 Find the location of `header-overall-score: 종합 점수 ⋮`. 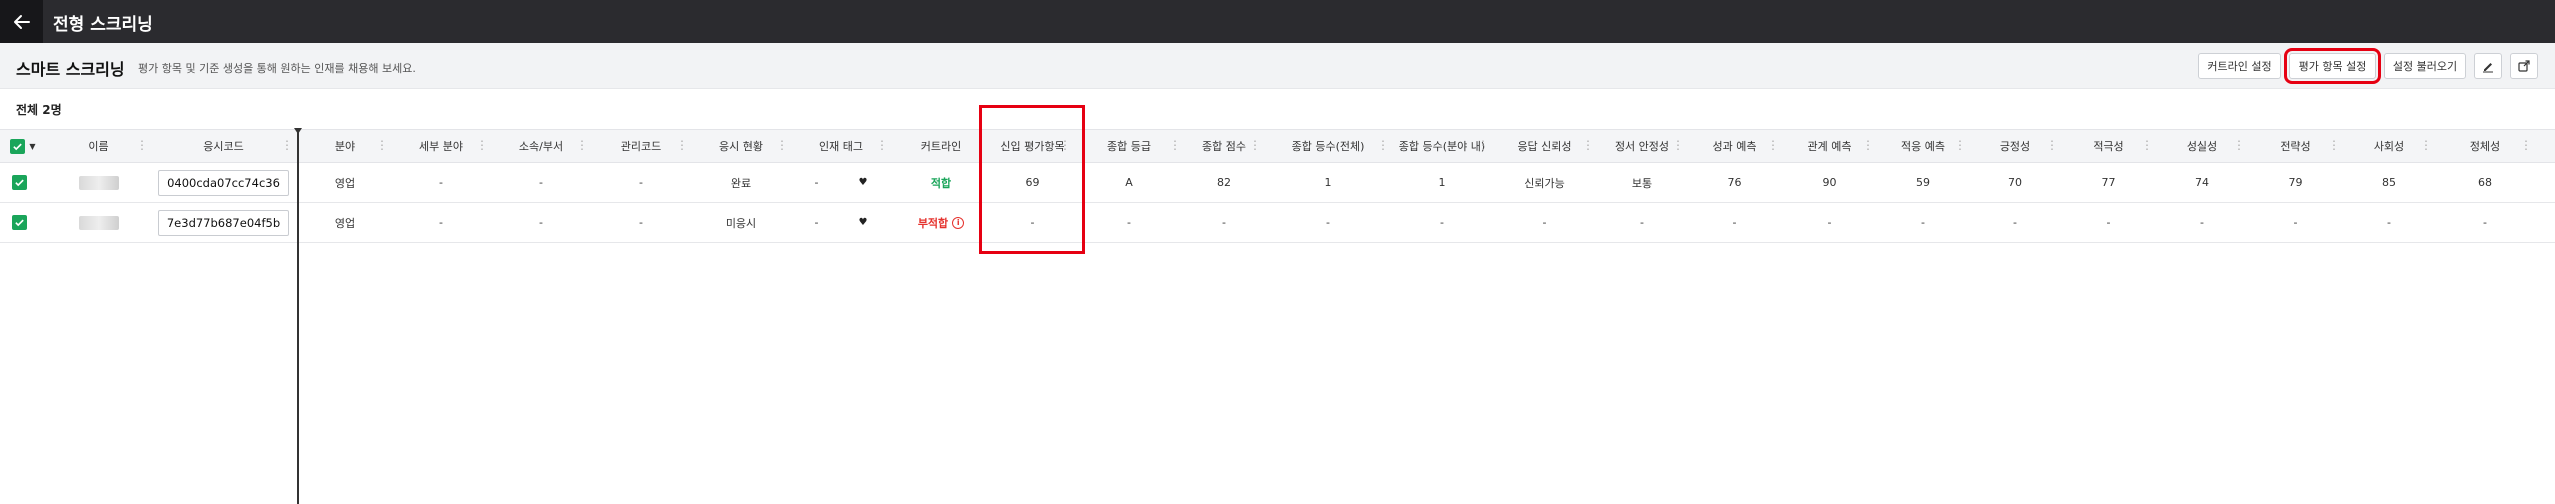

header-overall-score: 종합 점수 ⋮ is located at coordinates (1224, 146).